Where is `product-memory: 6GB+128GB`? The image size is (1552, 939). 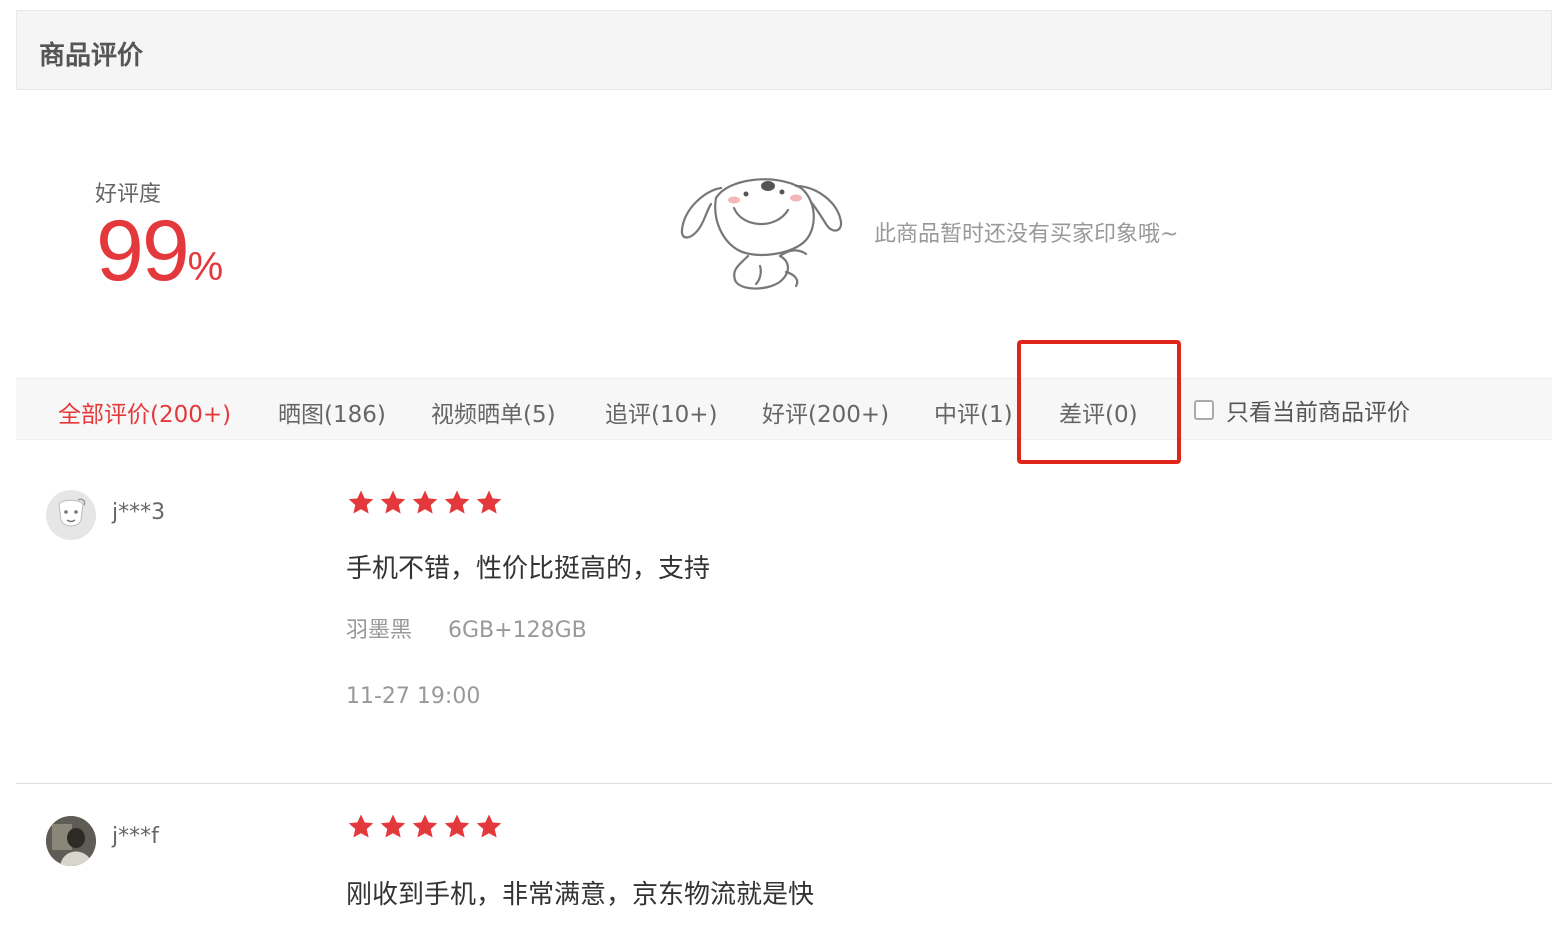
product-memory: 6GB+128GB is located at coordinates (517, 630).